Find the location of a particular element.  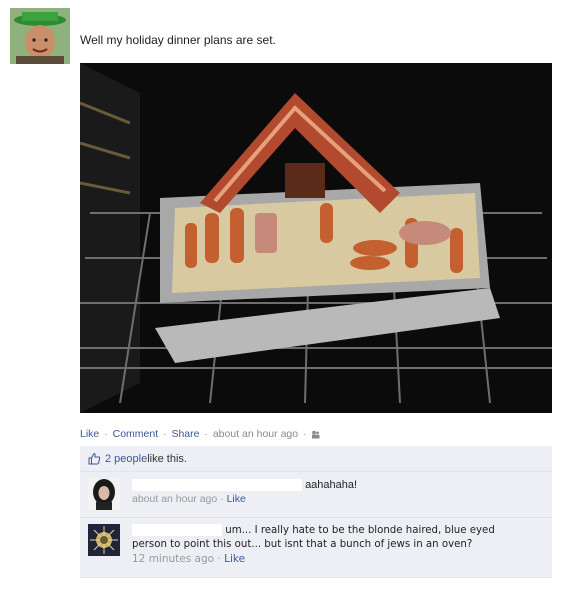

comment-meta: about an hour ago · Like is located at coordinates (339, 499).